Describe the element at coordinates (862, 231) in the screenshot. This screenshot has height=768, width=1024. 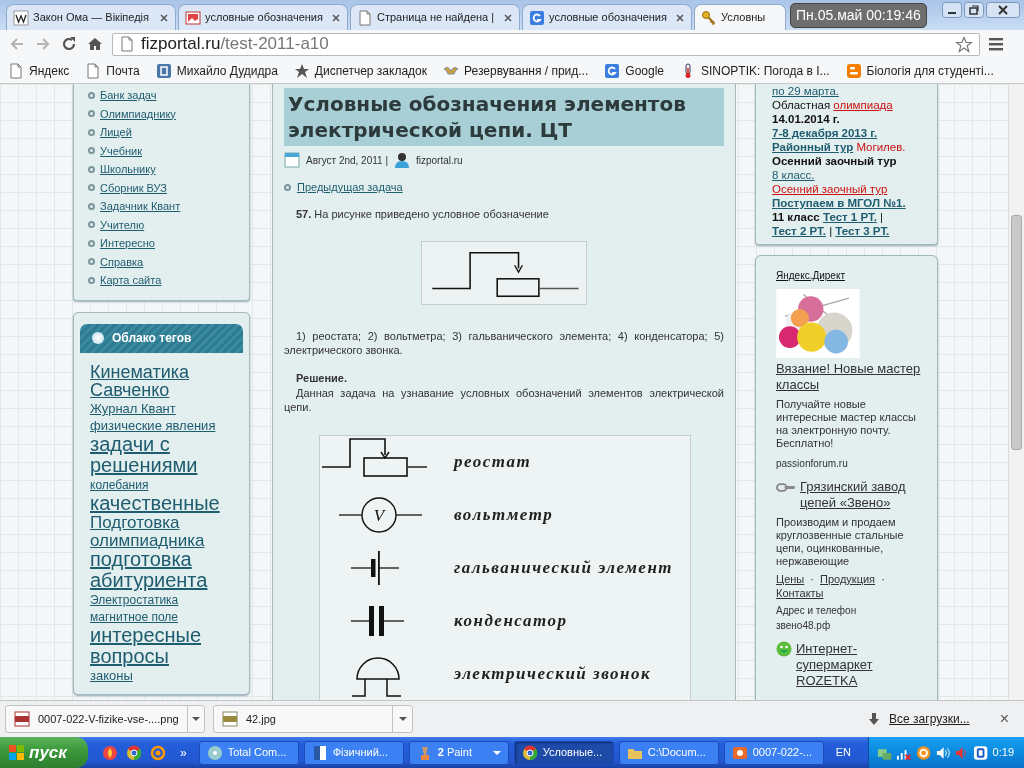
I see `news-link: Тест 3 РТ.` at that location.